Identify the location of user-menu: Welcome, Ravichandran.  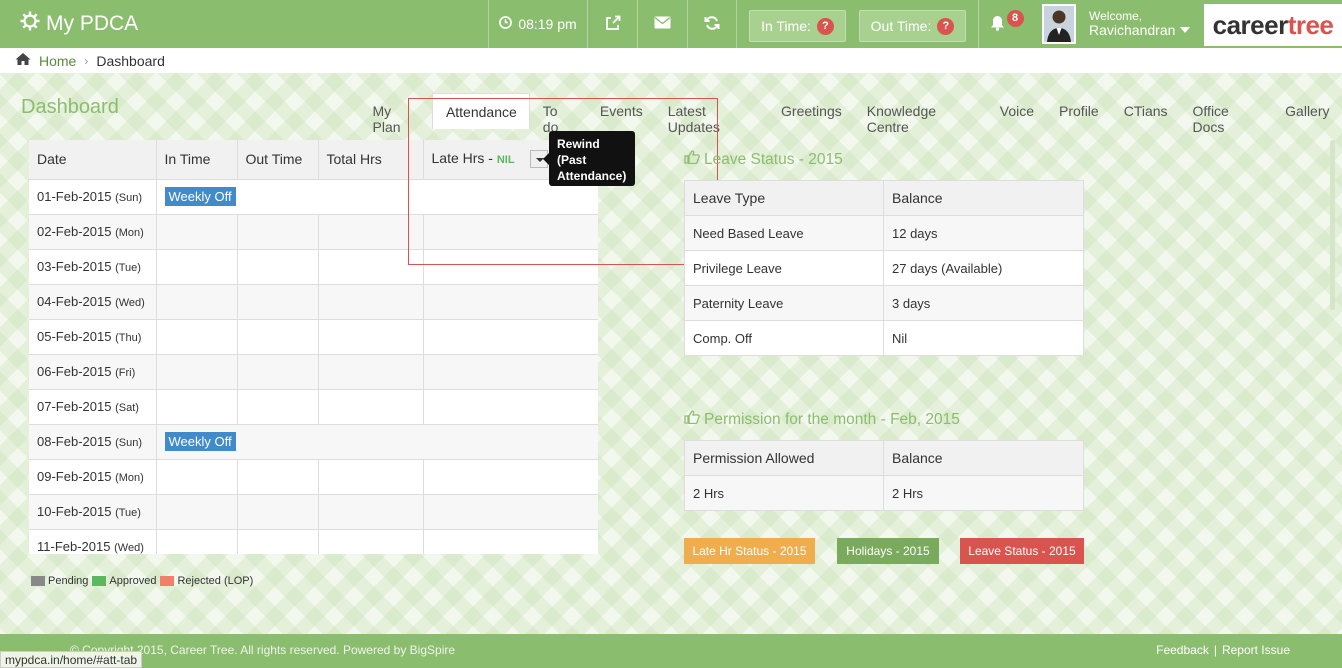
(1132, 23).